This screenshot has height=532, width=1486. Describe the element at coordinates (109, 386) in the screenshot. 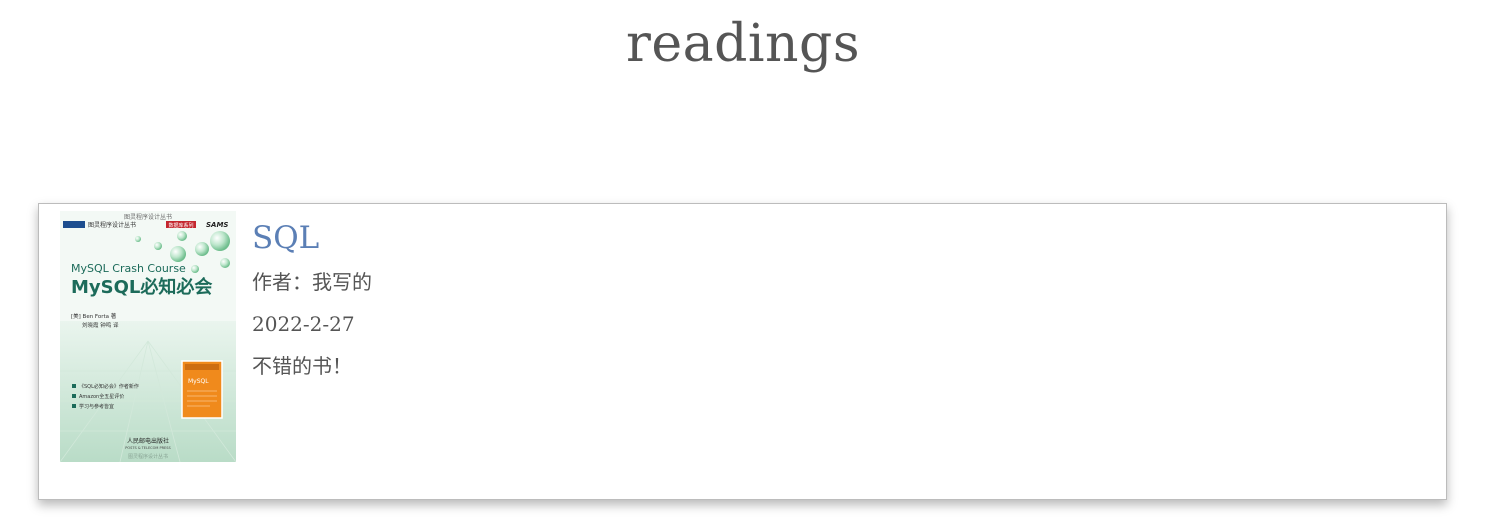

I see `cover-bullet-1: 《SQL必知必会》作者新作` at that location.